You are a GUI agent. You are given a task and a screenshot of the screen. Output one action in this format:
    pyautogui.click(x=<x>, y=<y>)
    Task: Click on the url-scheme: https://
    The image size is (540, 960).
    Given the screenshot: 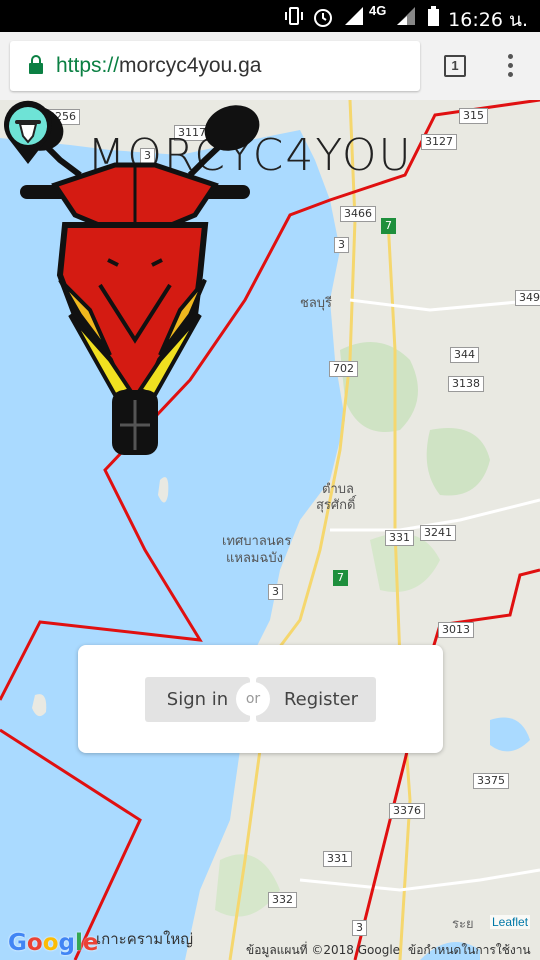 What is the action you would take?
    pyautogui.click(x=88, y=65)
    